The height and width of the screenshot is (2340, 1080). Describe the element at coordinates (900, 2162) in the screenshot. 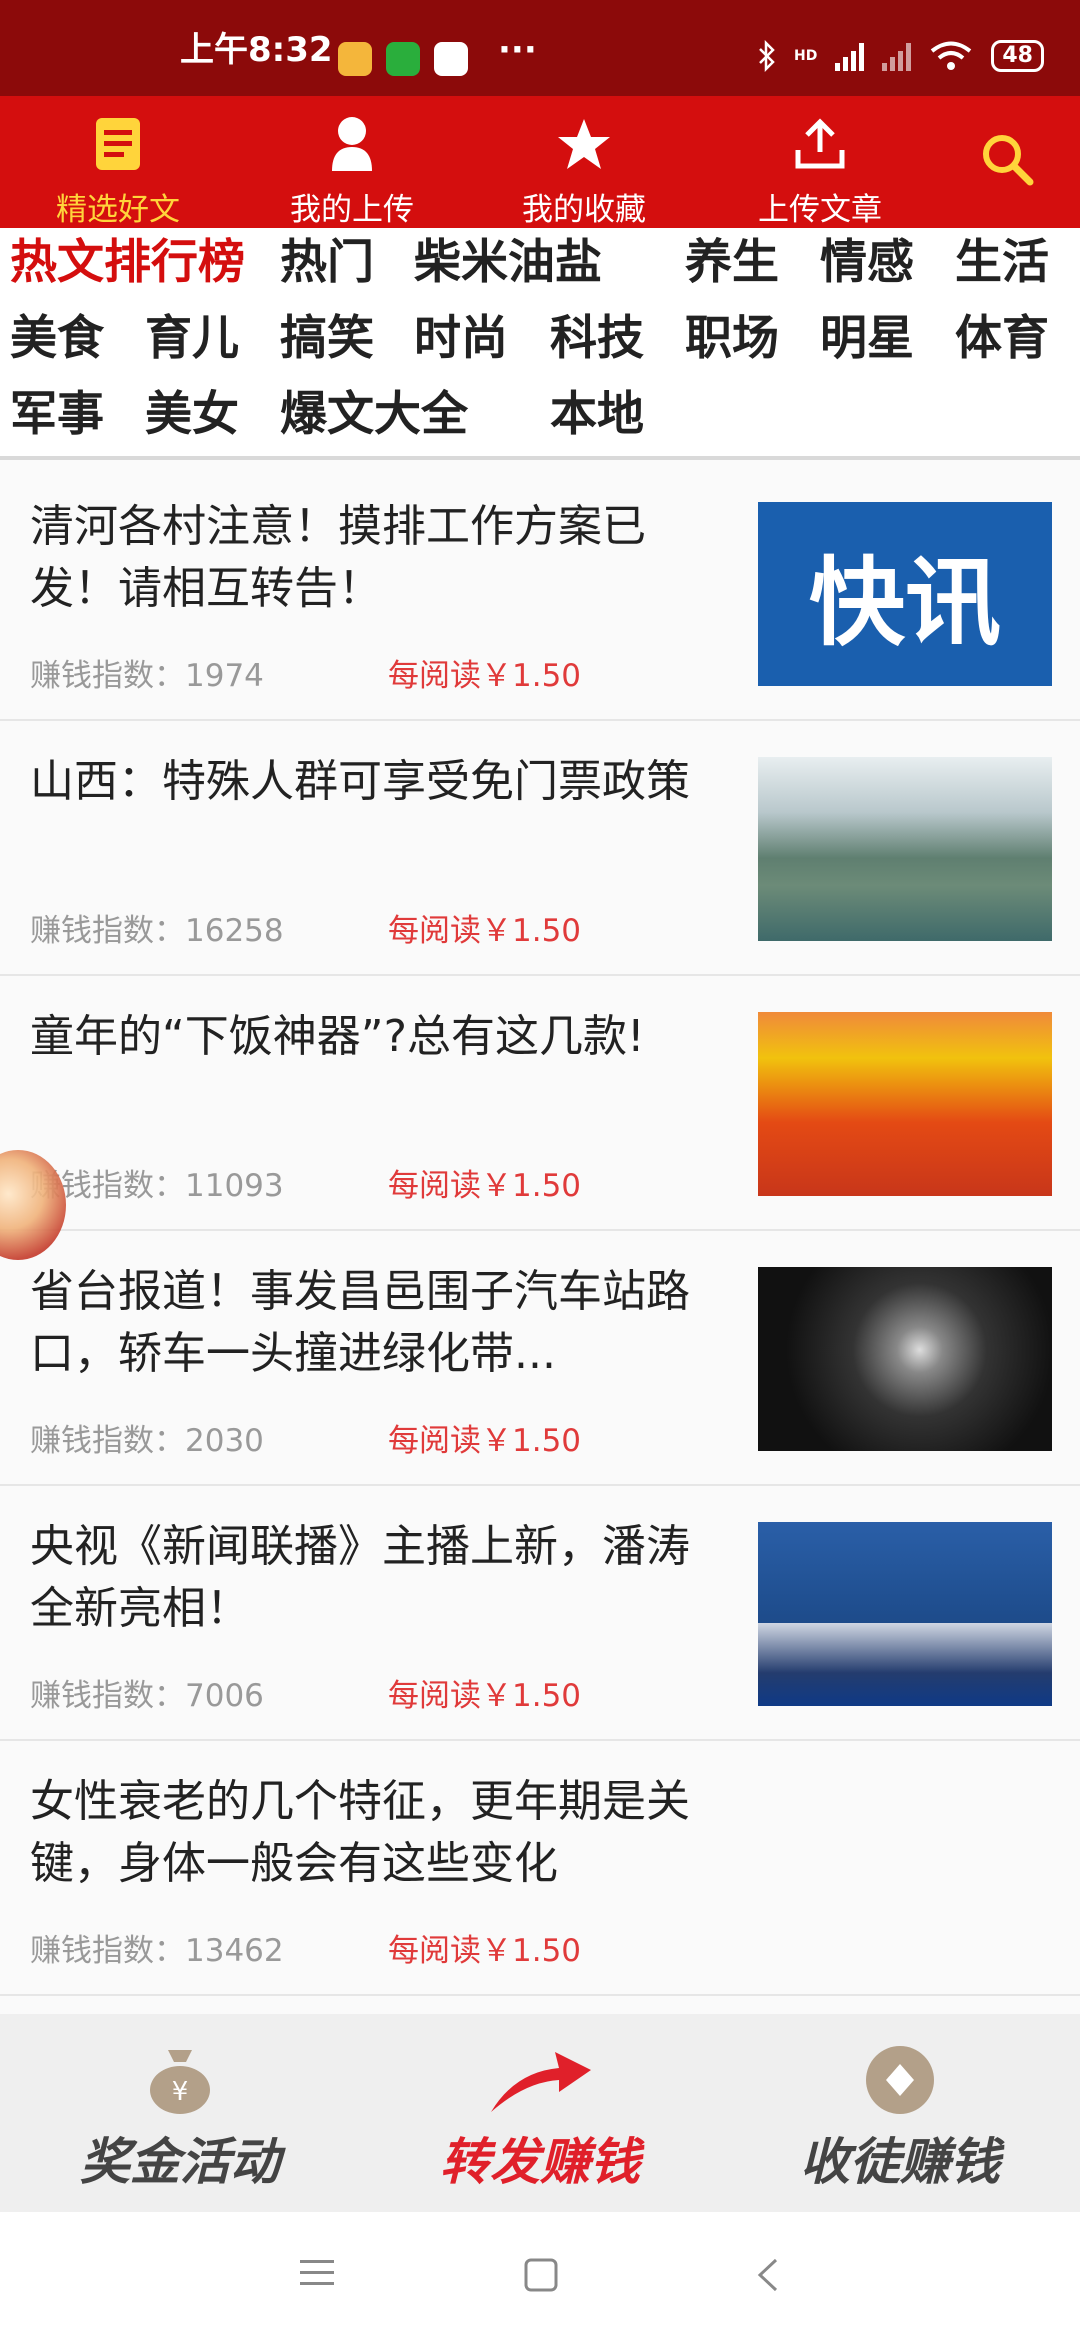

I see `recruit-earn-label: 收徒赚钱` at that location.